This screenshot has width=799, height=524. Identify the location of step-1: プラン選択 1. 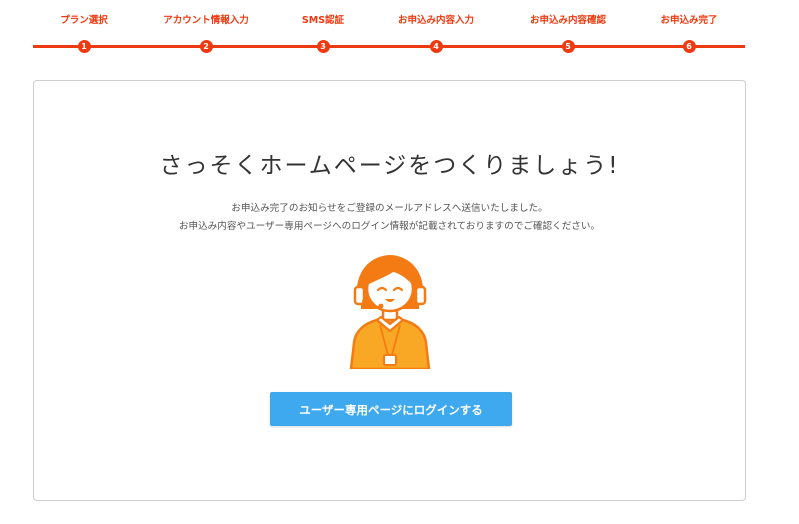
(84, 33).